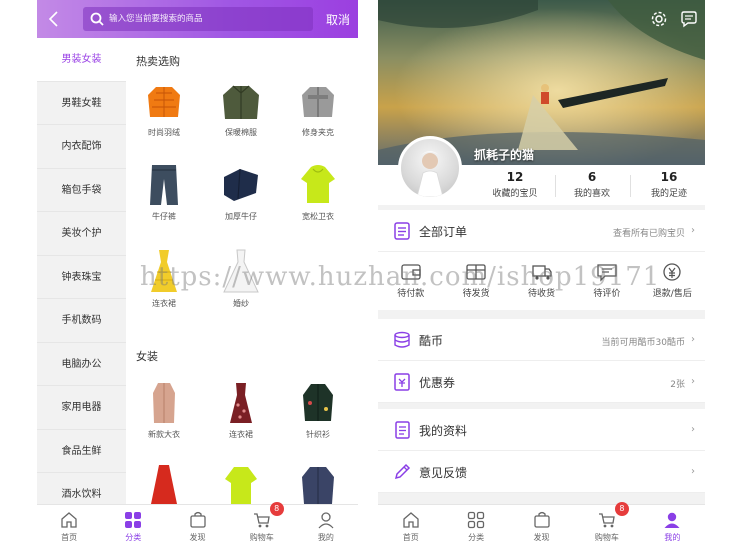  I want to click on category-item: 手机数码, so click(81, 321).